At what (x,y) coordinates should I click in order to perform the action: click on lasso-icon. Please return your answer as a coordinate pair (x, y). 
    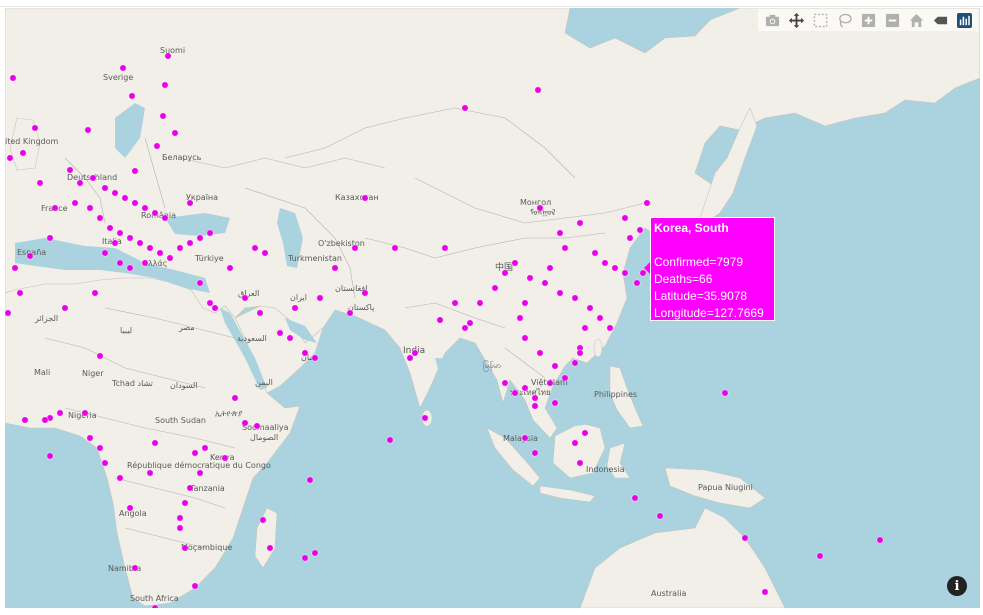
    Looking at the image, I should click on (844, 20).